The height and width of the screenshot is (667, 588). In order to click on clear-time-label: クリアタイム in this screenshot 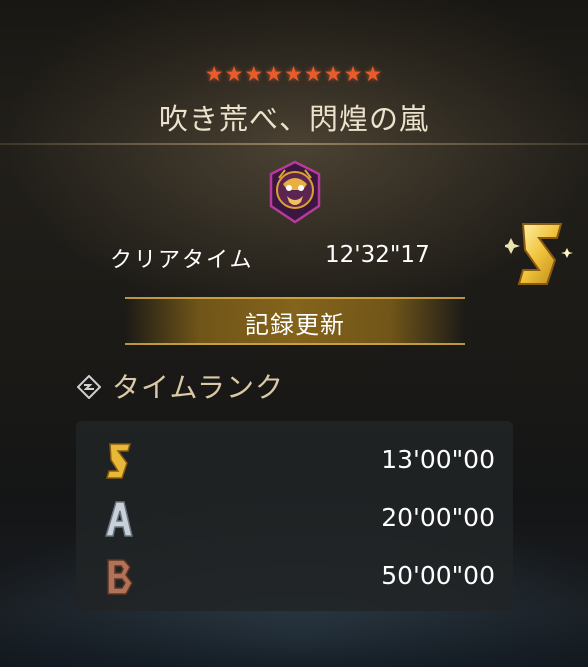, I will do `click(182, 260)`.